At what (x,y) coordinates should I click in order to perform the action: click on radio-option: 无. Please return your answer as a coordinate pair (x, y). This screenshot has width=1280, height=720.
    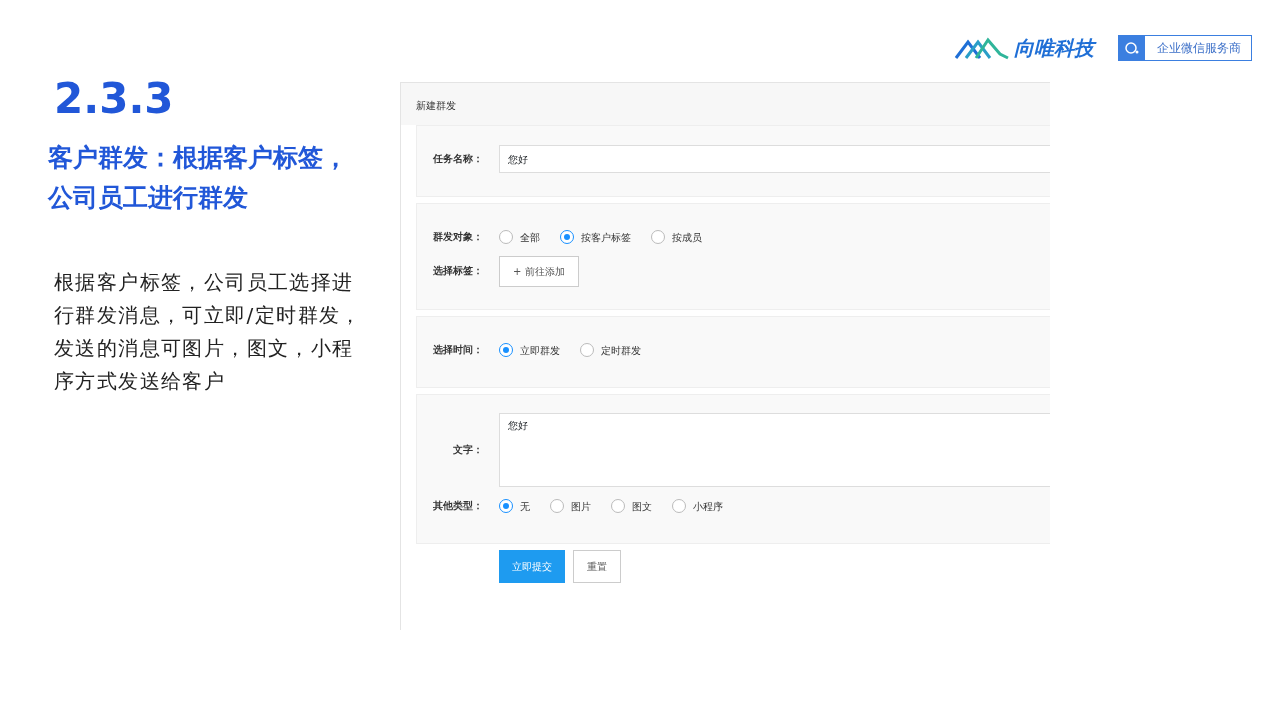
    Looking at the image, I should click on (514, 506).